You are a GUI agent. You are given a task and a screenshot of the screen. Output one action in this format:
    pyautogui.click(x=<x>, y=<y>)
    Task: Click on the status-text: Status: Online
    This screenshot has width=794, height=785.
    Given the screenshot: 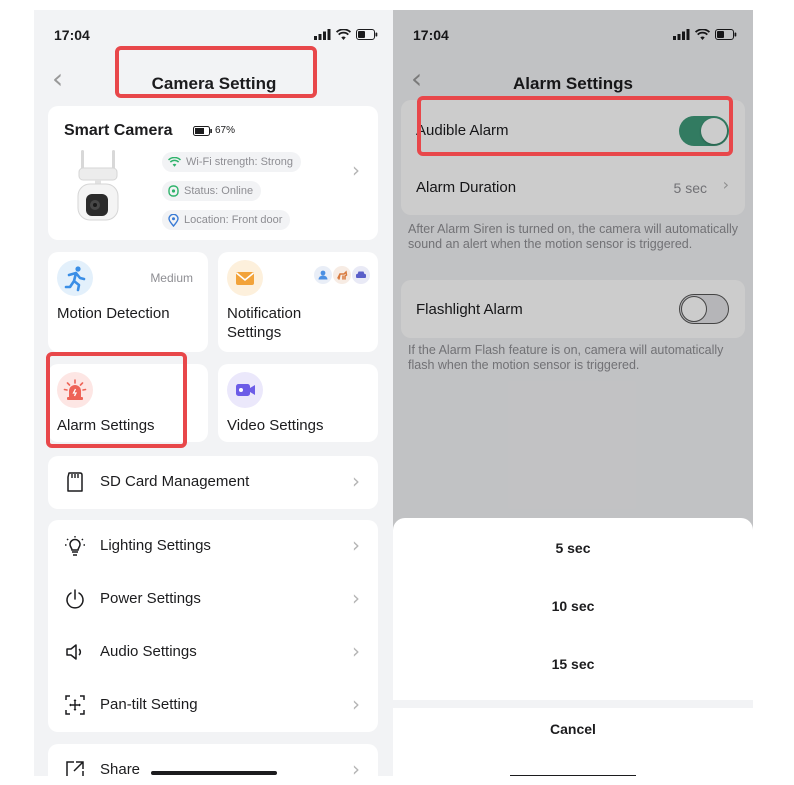 What is the action you would take?
    pyautogui.click(x=219, y=191)
    